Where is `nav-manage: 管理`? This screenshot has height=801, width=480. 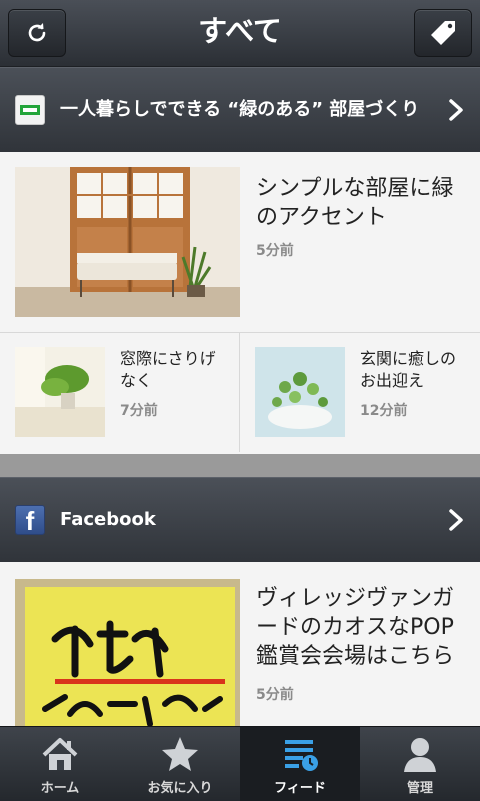
nav-manage: 管理 is located at coordinates (420, 764).